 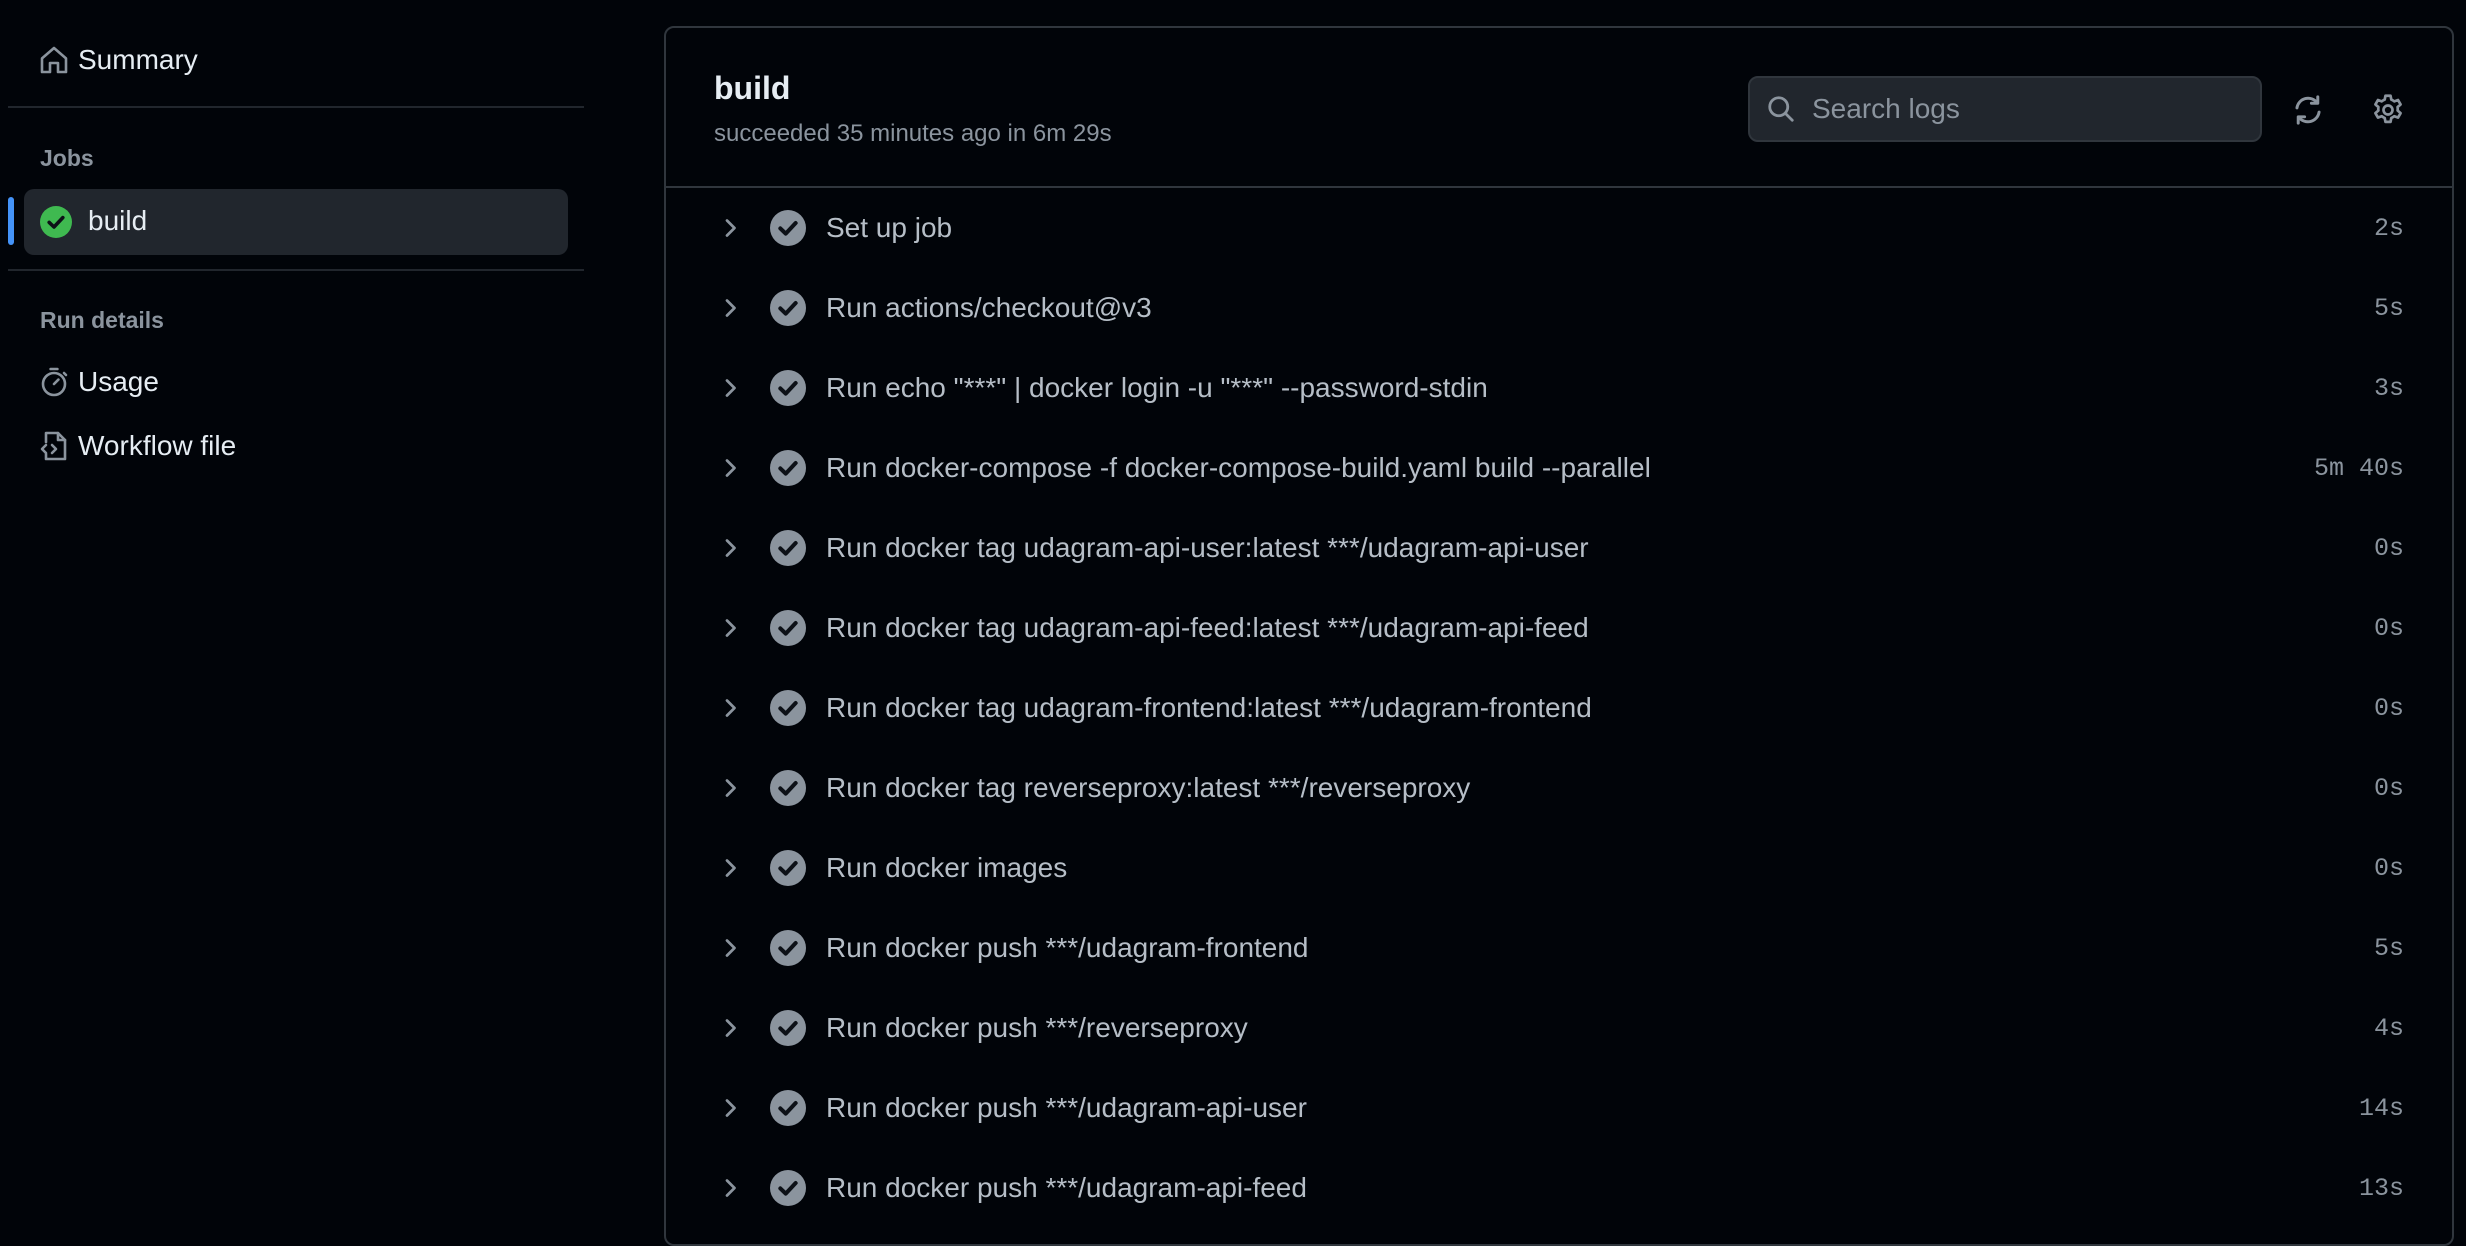 What do you see at coordinates (1559, 1108) in the screenshot?
I see `step-row: Run docker push ***/udagram-api-user 14s` at bounding box center [1559, 1108].